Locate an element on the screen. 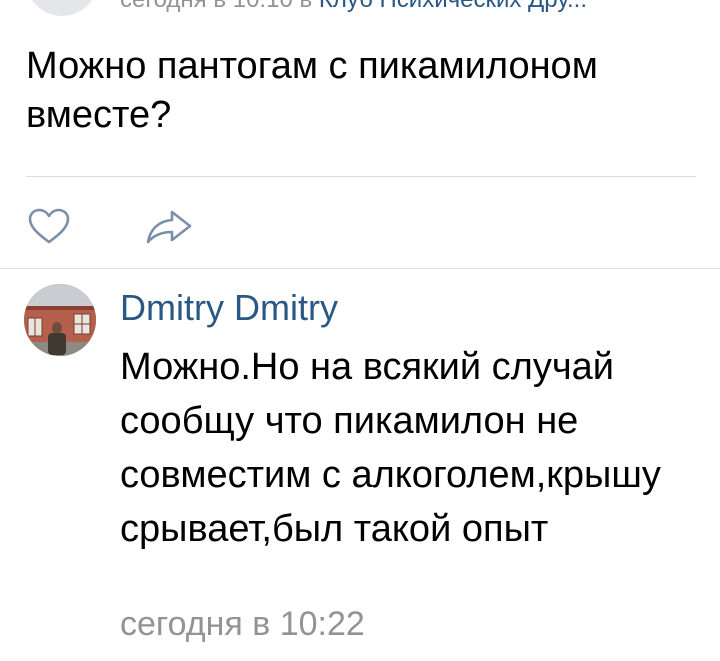 The image size is (720, 661). section-divider is located at coordinates (360, 268).